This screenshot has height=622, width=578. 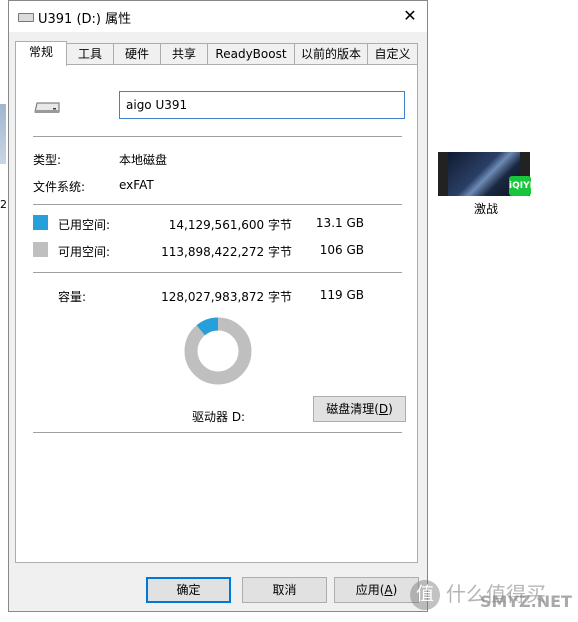 I want to click on free-space-swatch, so click(x=40, y=249).